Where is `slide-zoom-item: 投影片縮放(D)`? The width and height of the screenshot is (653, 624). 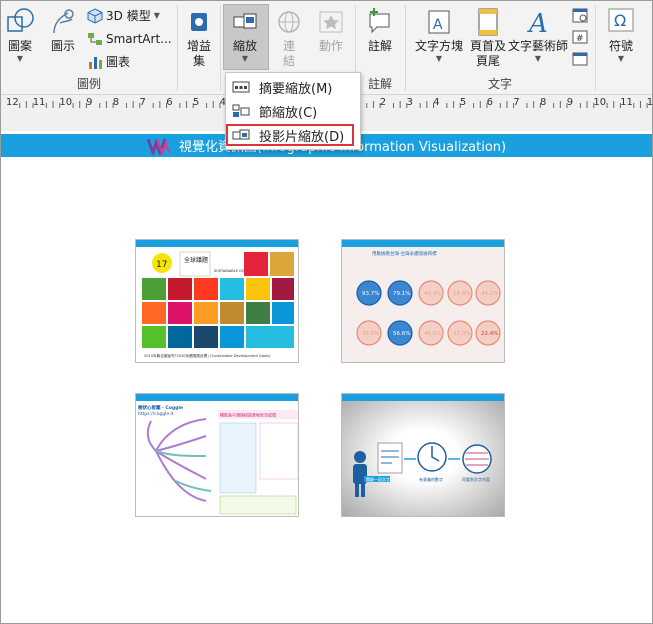
slide-zoom-item: 投影片縮放(D) is located at coordinates (290, 135).